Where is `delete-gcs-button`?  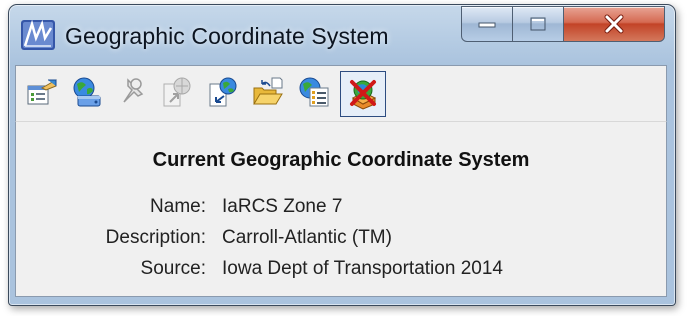
delete-gcs-button is located at coordinates (363, 94).